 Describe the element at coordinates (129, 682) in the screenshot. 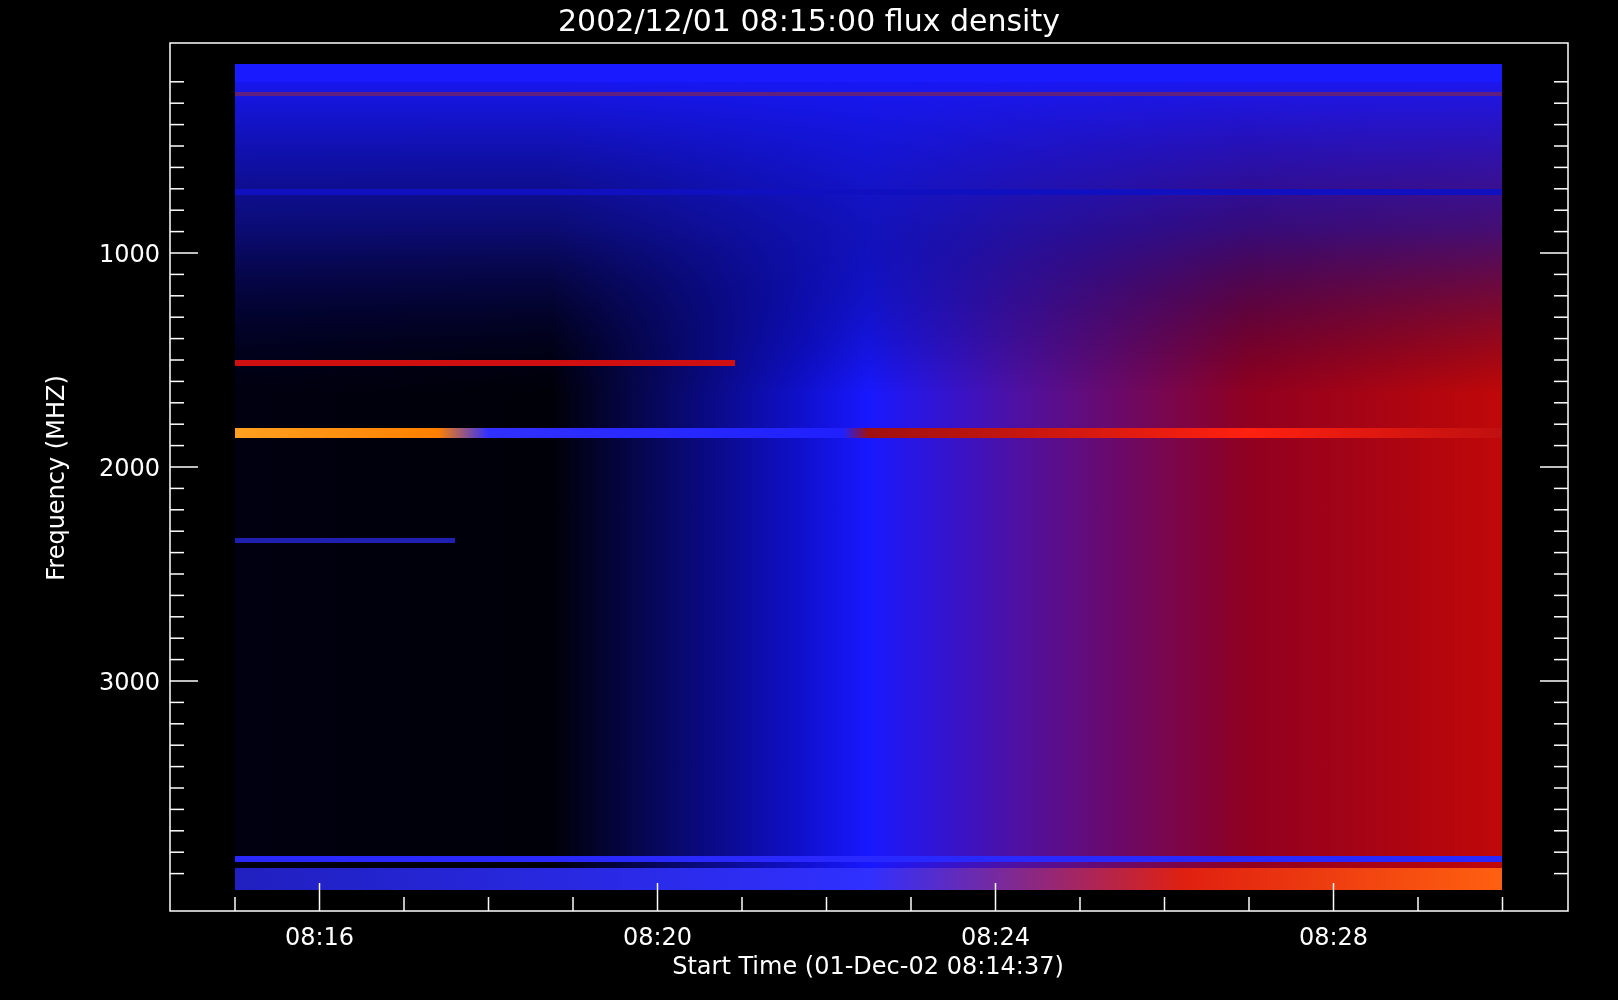

I see `y-tick-label: 3000` at that location.